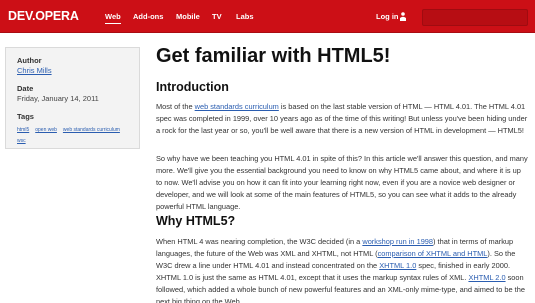  What do you see at coordinates (91, 130) in the screenshot?
I see `tag-link: web standards curriculum` at bounding box center [91, 130].